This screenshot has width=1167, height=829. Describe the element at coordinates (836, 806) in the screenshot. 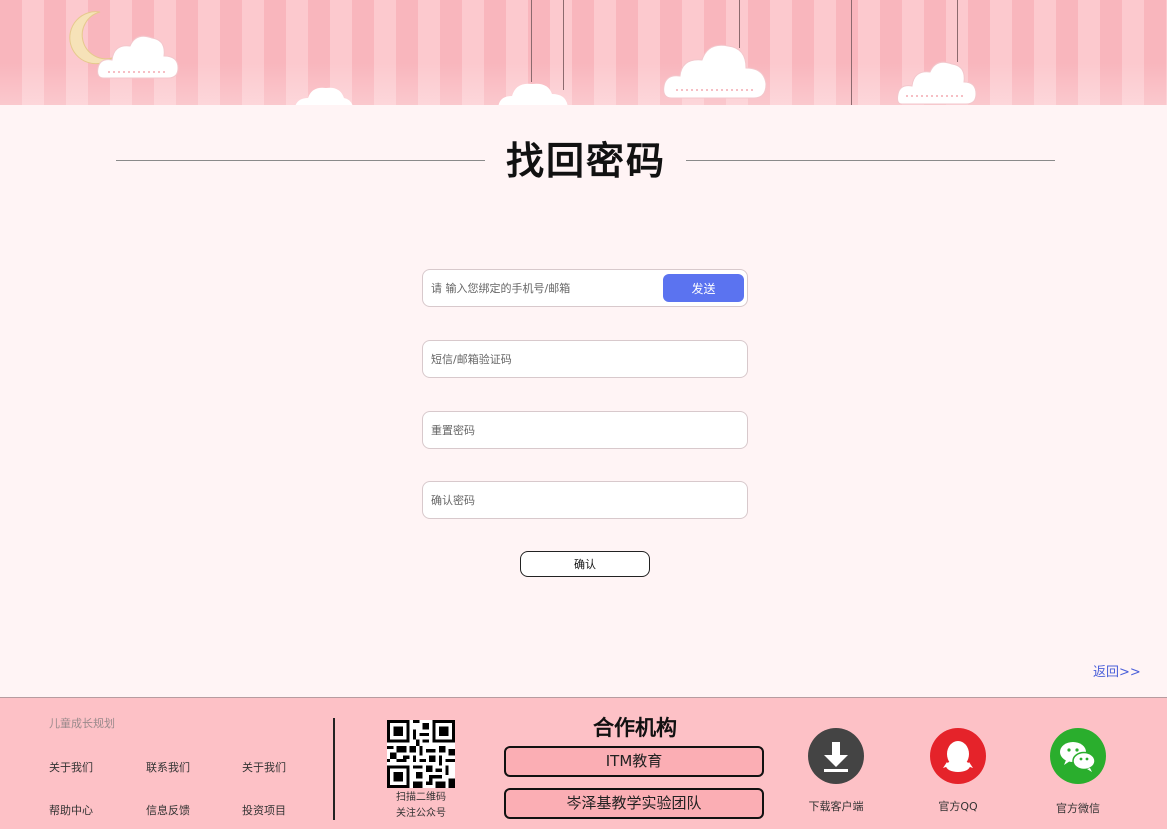

I see `download-label: 下载客户端` at that location.